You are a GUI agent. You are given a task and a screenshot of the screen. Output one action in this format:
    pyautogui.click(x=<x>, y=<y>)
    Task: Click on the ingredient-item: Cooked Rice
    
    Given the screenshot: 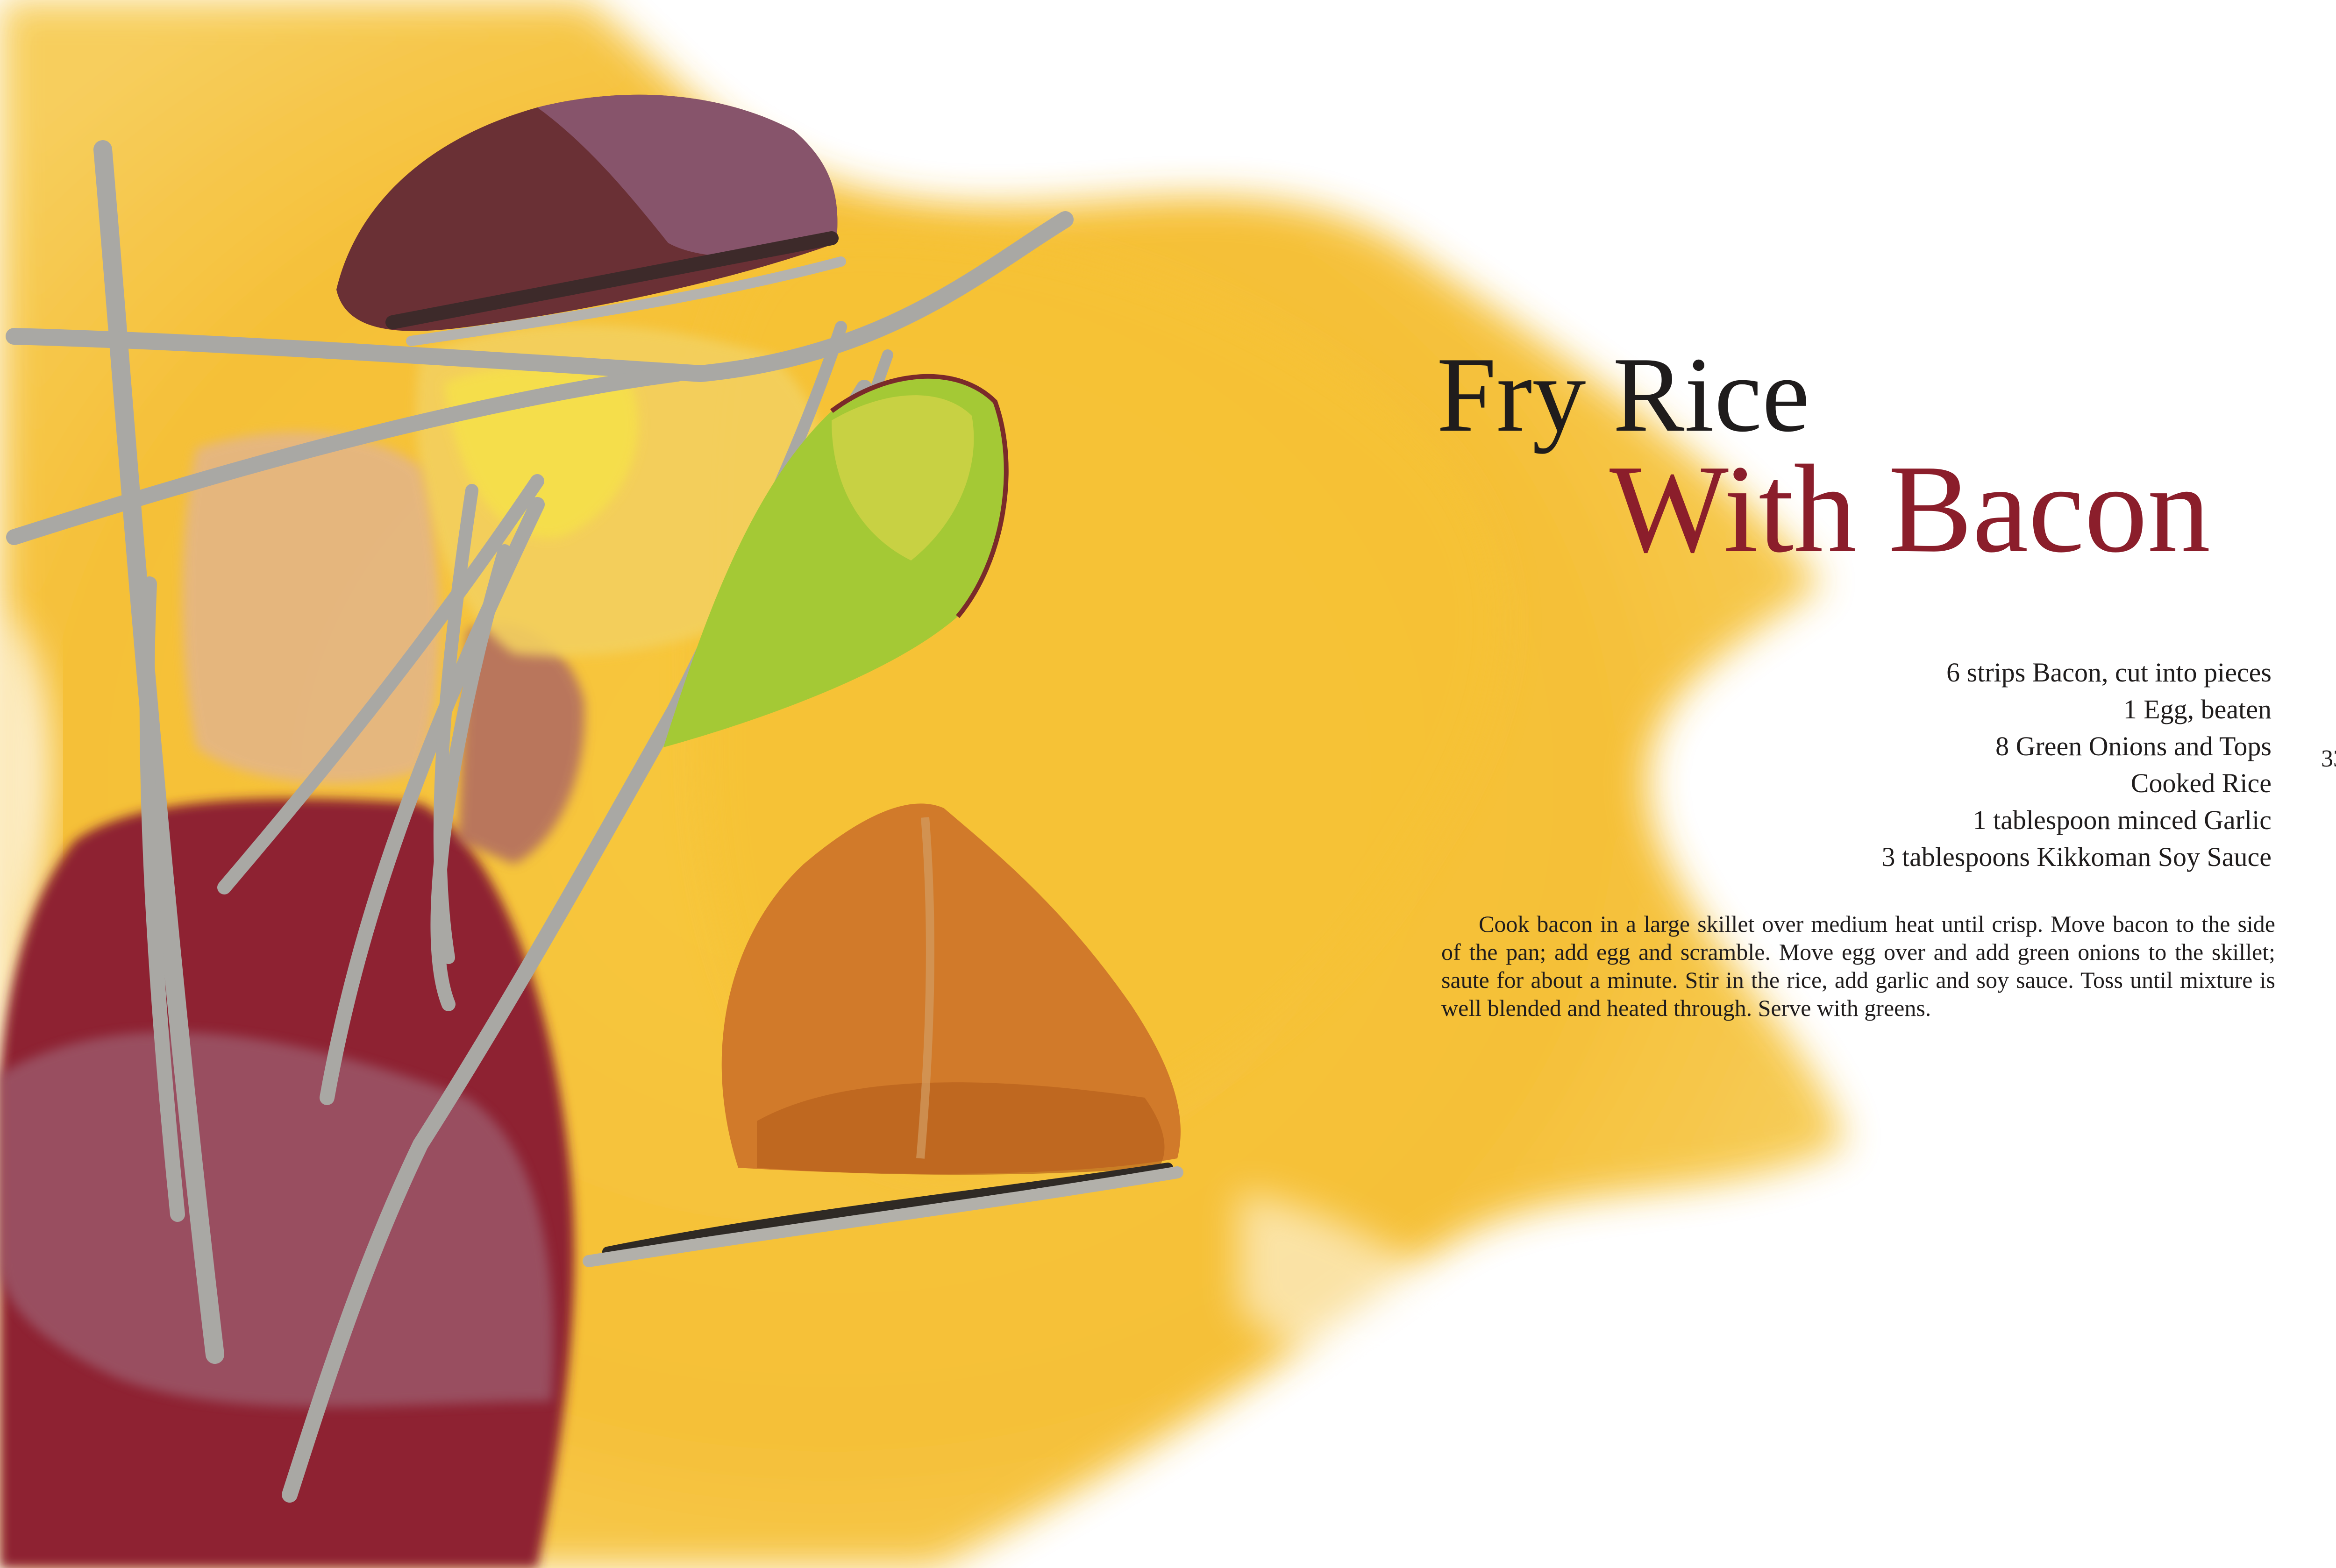 What is the action you would take?
    pyautogui.click(x=2201, y=783)
    